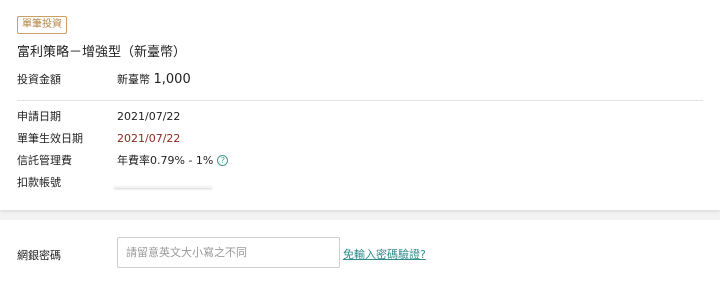 This screenshot has height=287, width=720. Describe the element at coordinates (149, 116) in the screenshot. I see `apply-date-value: 2021/07/22` at that location.